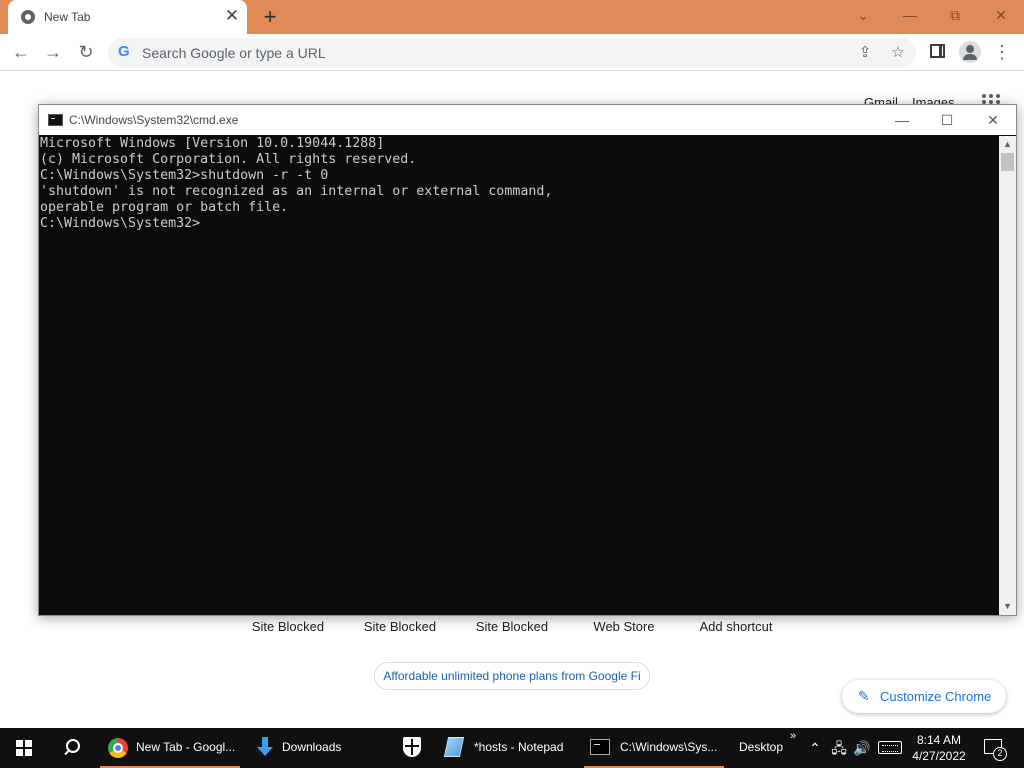 This screenshot has height=768, width=1024. Describe the element at coordinates (600, 747) in the screenshot. I see `cmd-icon` at that location.